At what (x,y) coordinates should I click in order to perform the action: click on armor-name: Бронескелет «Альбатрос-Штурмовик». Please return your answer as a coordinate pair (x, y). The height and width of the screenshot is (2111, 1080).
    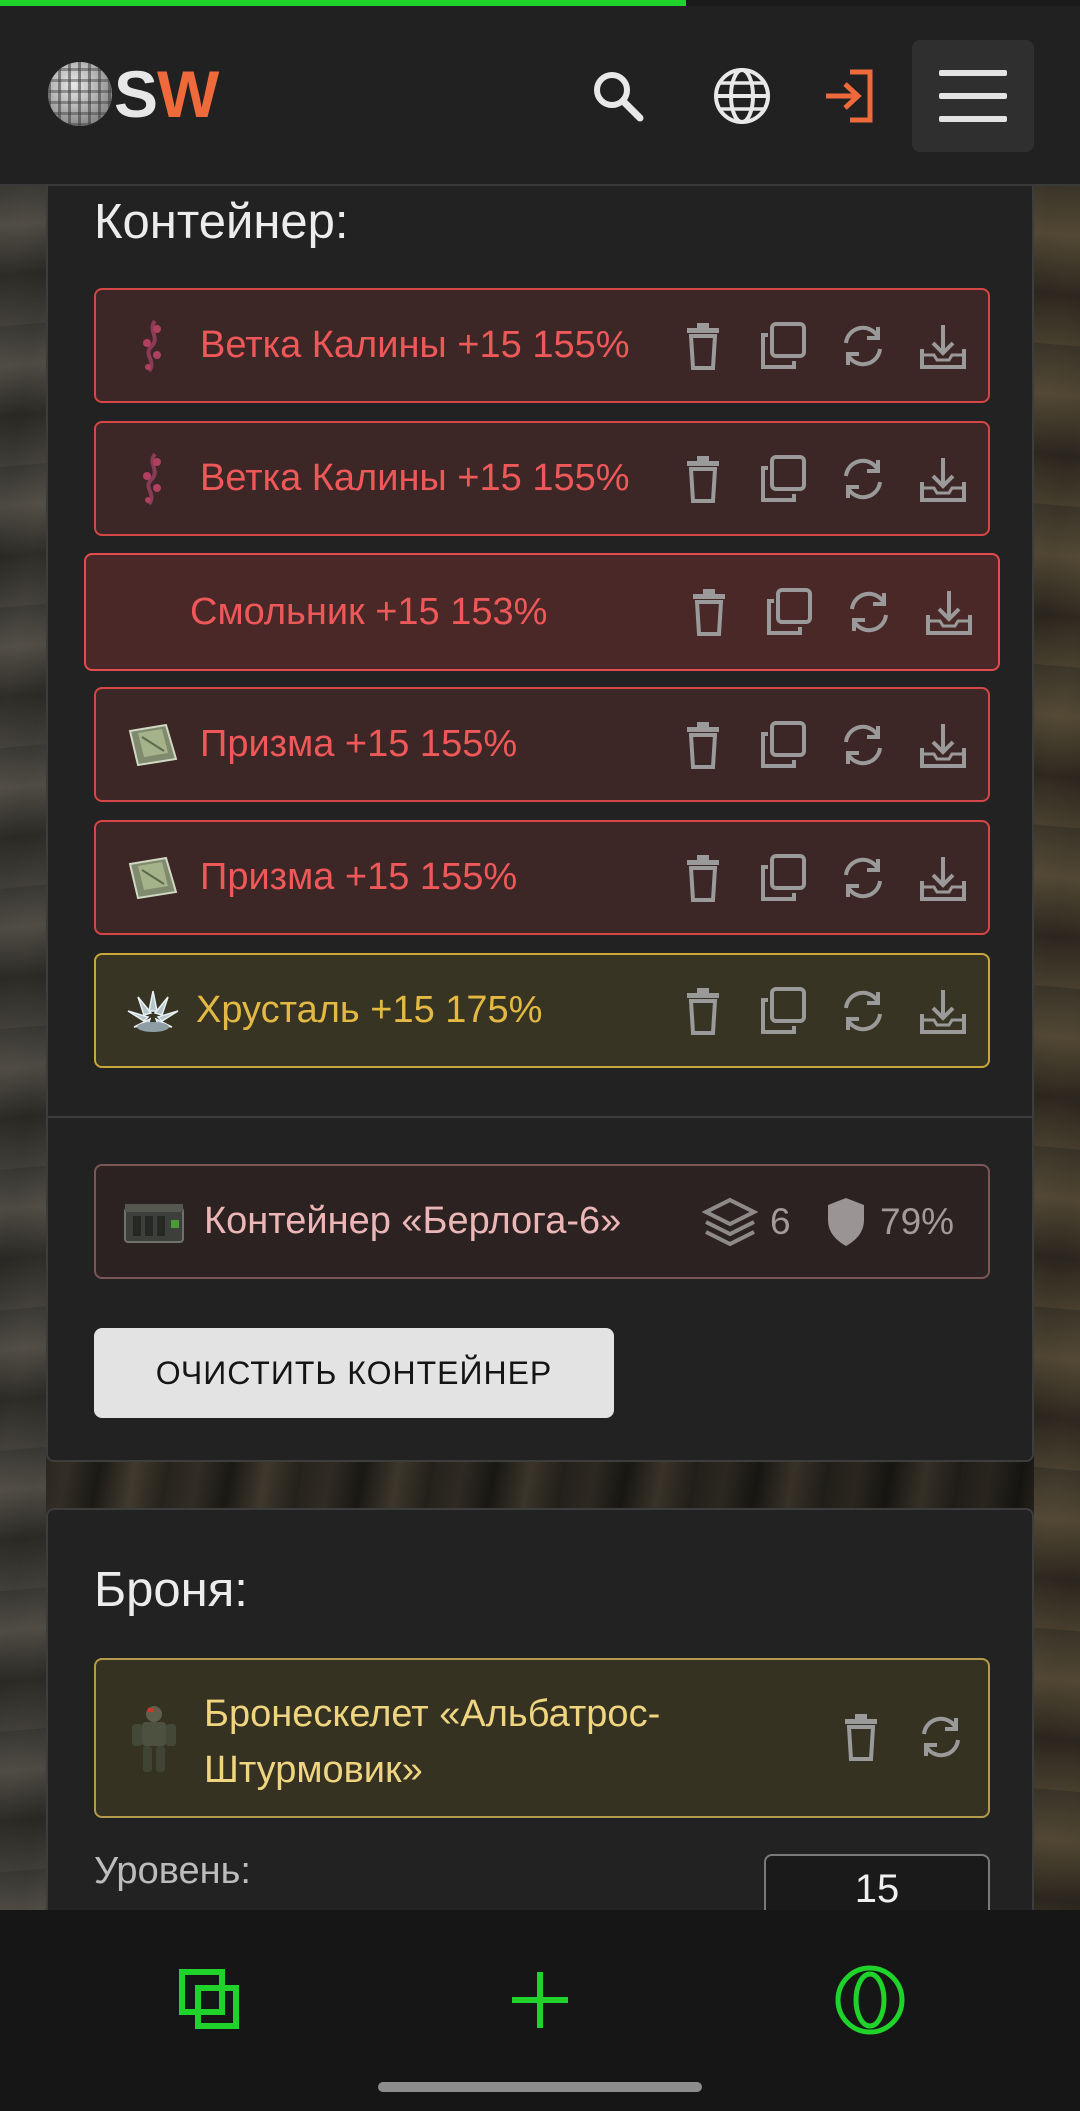
    Looking at the image, I should click on (432, 1742).